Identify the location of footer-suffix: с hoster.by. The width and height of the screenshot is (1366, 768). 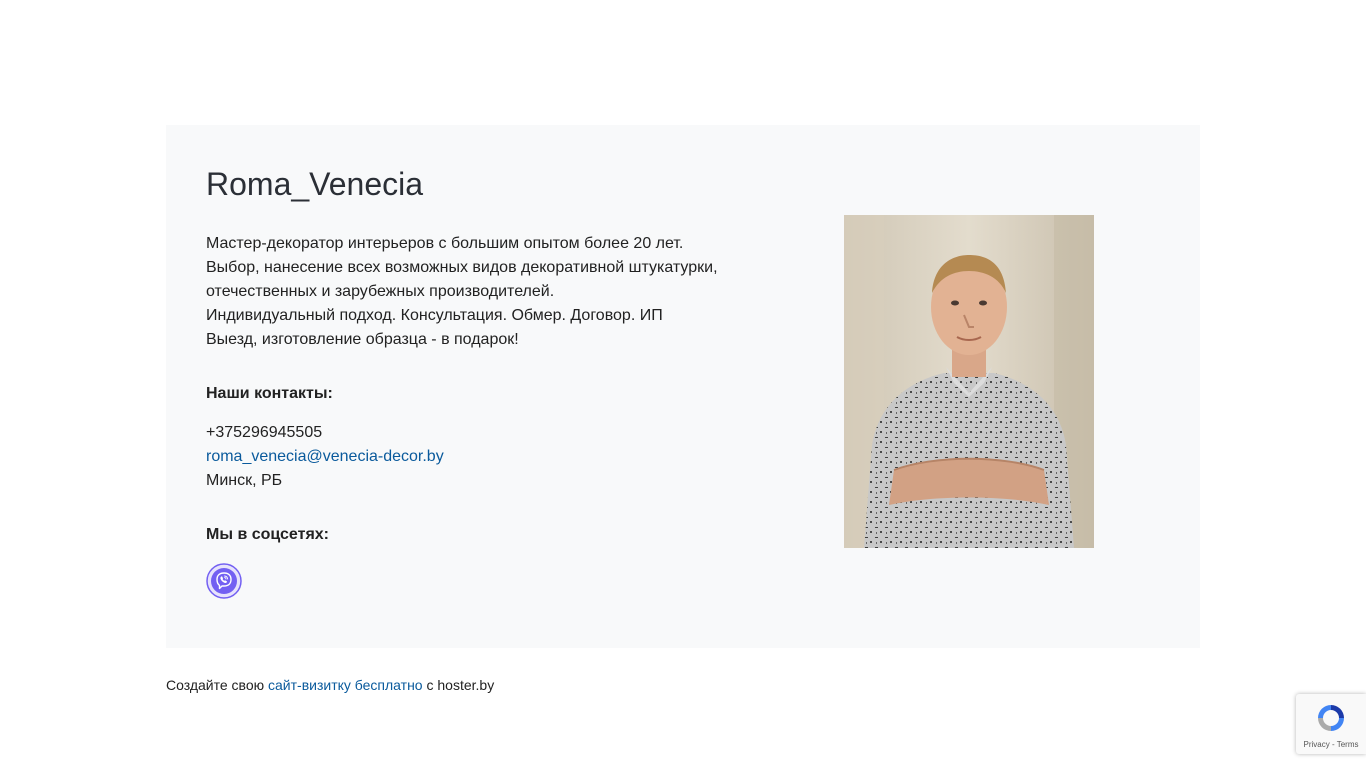
(460, 685).